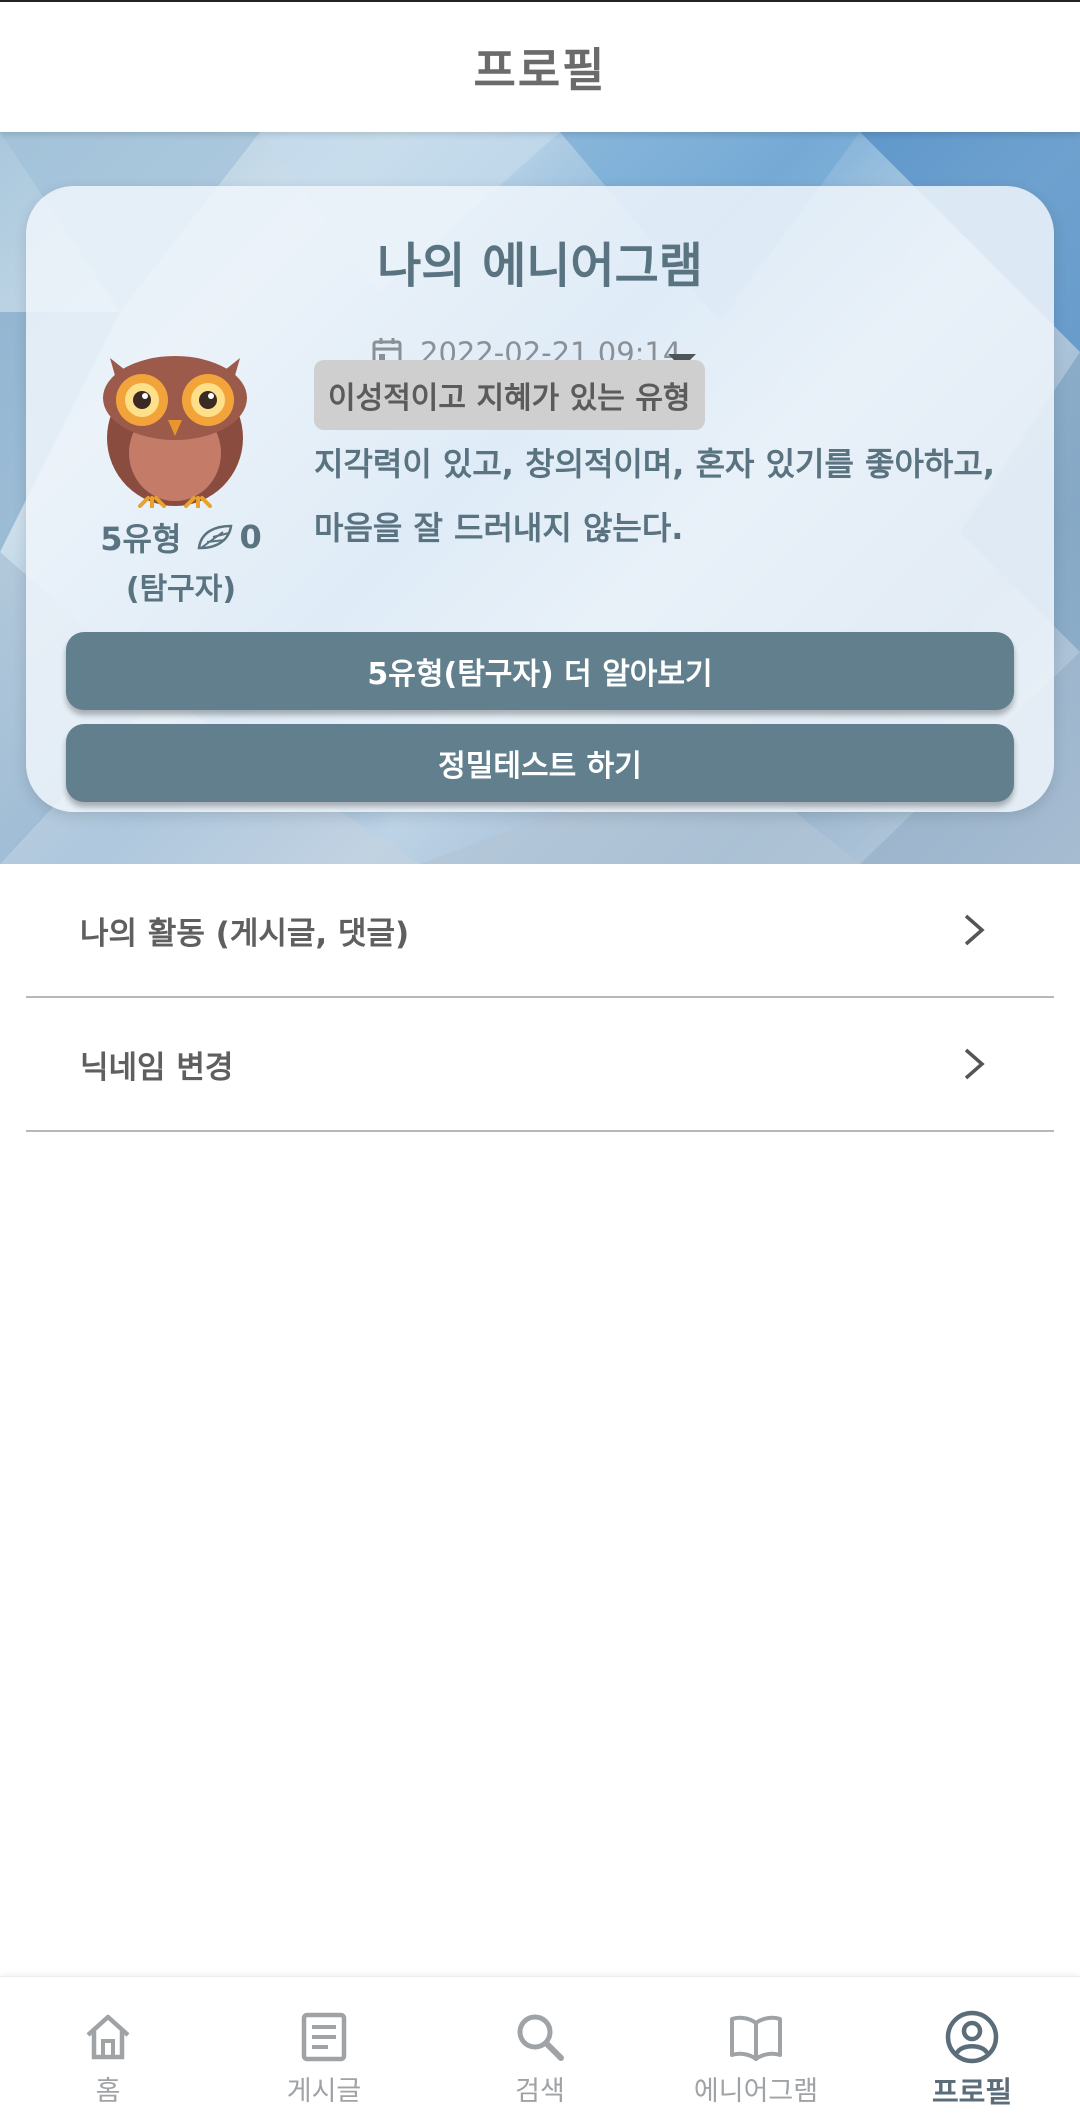 This screenshot has height=2125, width=1080. What do you see at coordinates (972, 2037) in the screenshot?
I see `profile-icon` at bounding box center [972, 2037].